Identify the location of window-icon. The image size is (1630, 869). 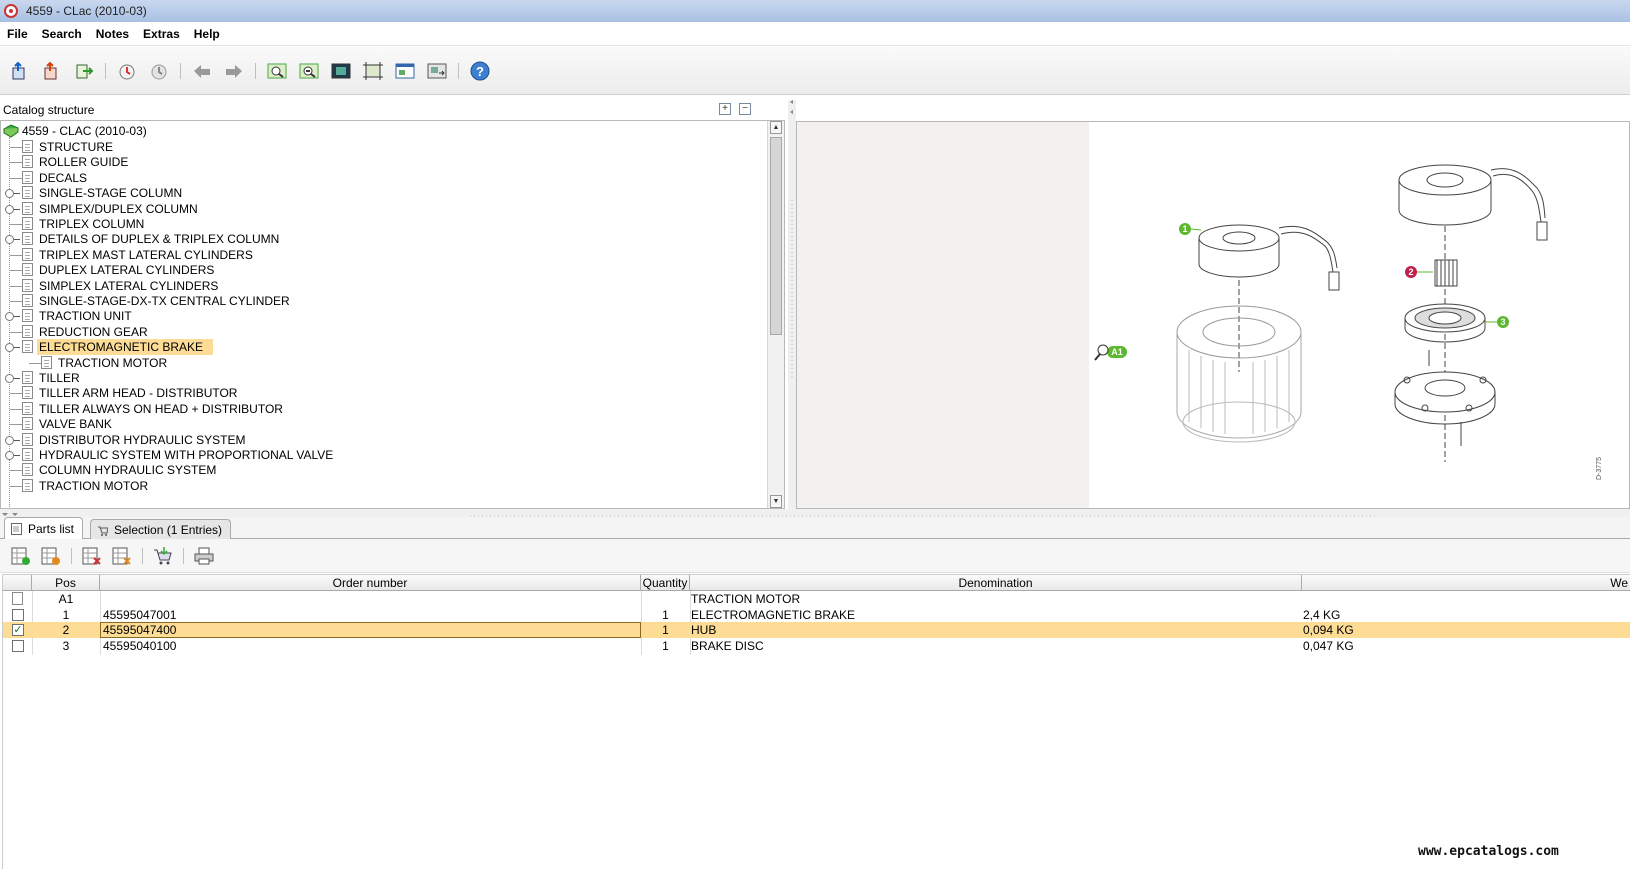
(405, 71).